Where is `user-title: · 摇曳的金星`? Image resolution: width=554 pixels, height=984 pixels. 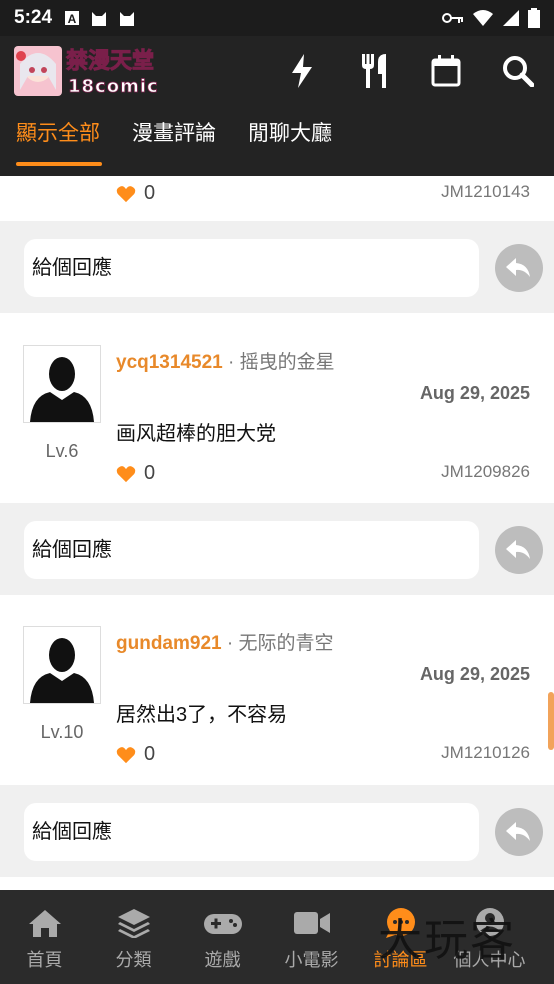 user-title: · 摇曳的金星 is located at coordinates (281, 362).